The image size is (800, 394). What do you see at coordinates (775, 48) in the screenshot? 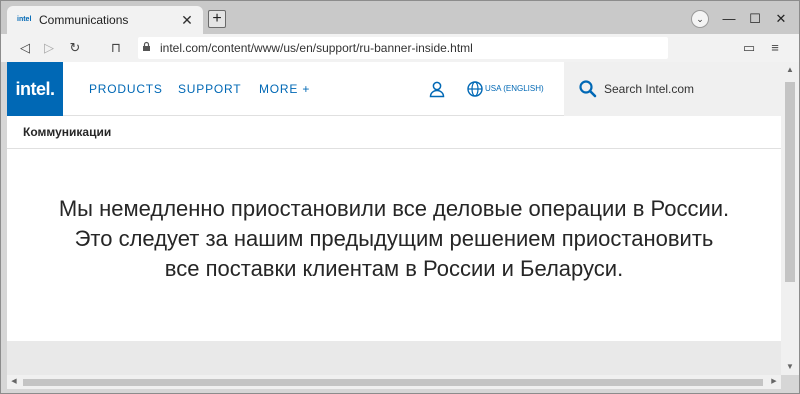
I see `menu-icon: ≡` at bounding box center [775, 48].